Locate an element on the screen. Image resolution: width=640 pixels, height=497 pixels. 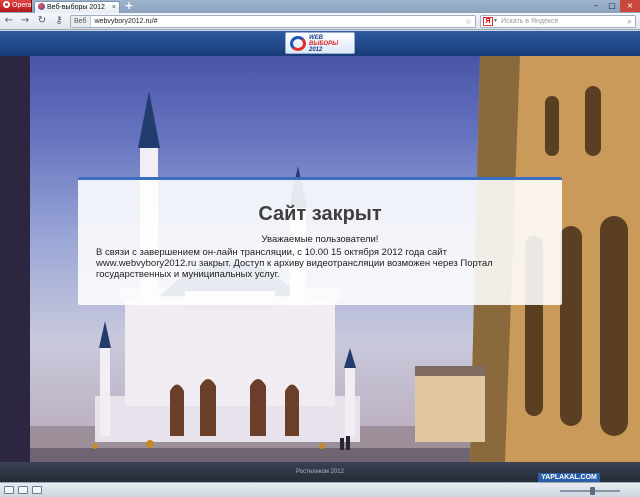
logo-swirl-icon is located at coordinates (298, 43).